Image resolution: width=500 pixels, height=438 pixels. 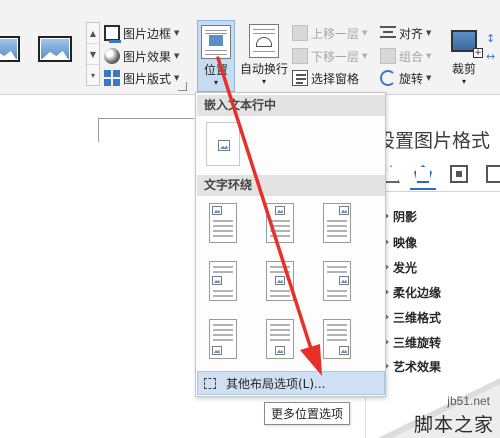 I want to click on position-button: 位置 ▾, so click(x=216, y=56).